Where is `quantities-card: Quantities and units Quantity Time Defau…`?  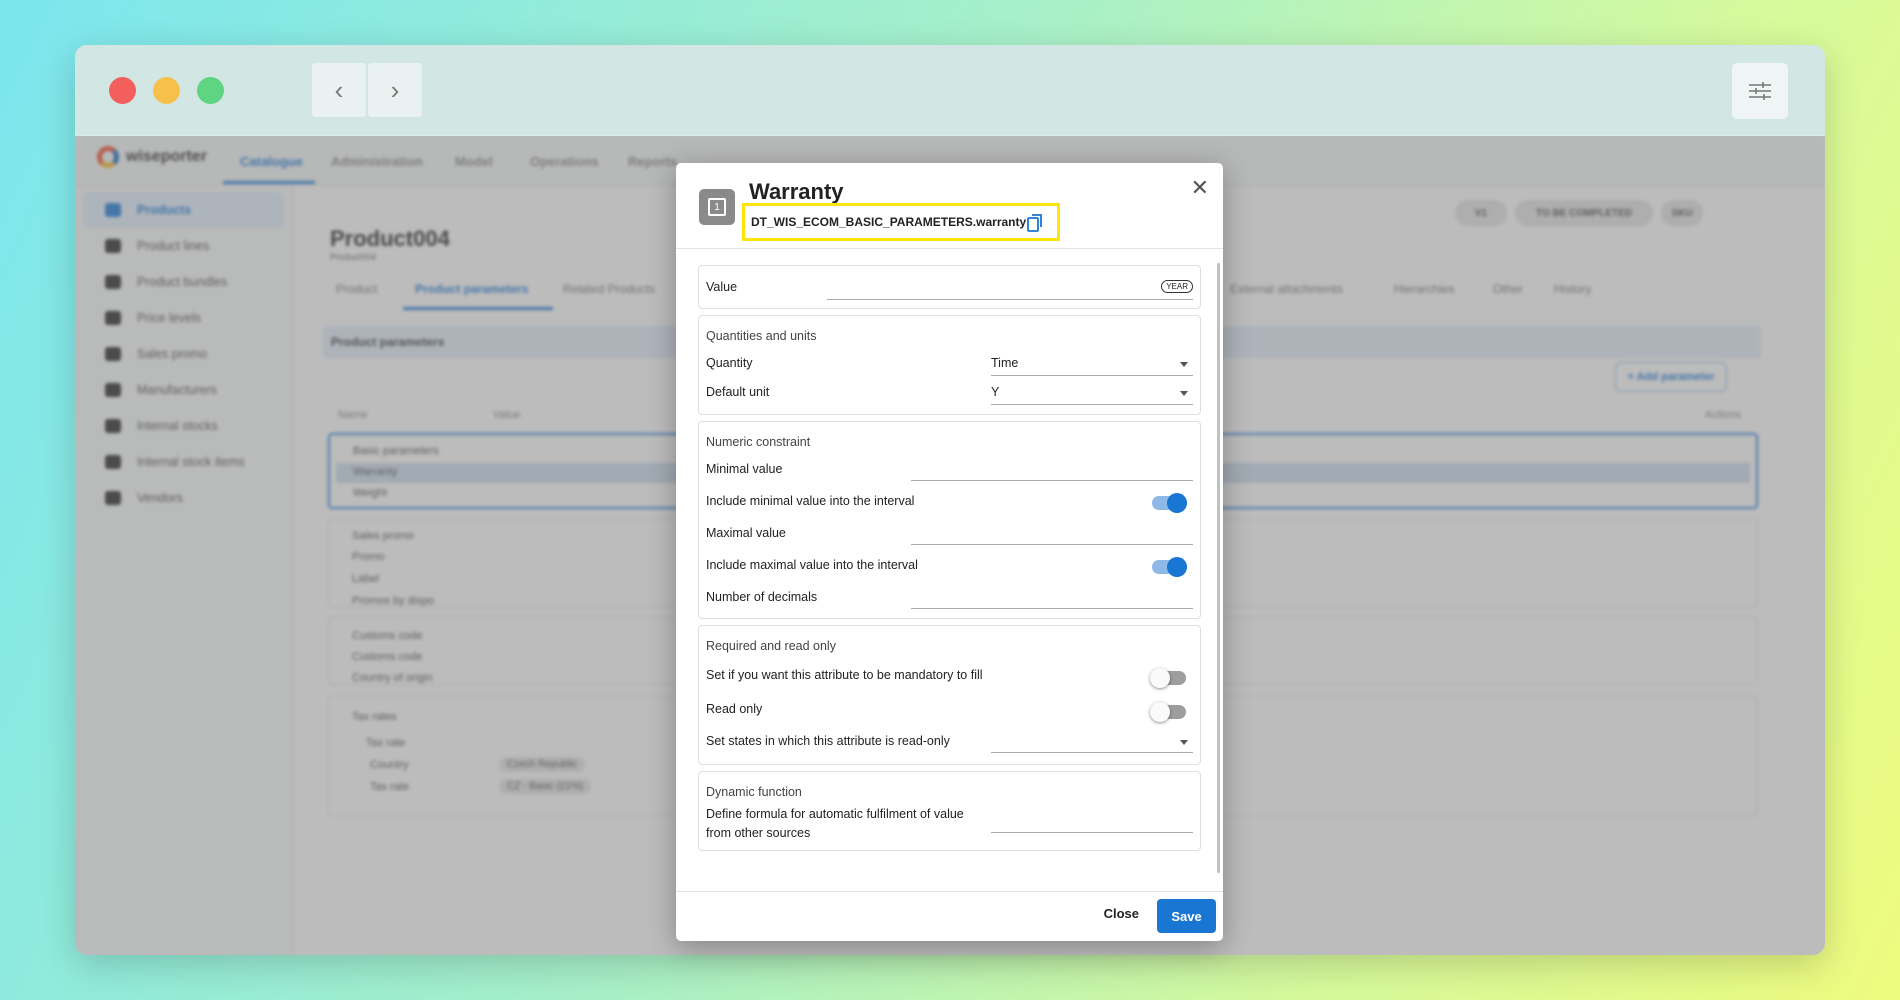
quantities-card: Quantities and units Quantity Time Defau… is located at coordinates (949, 365).